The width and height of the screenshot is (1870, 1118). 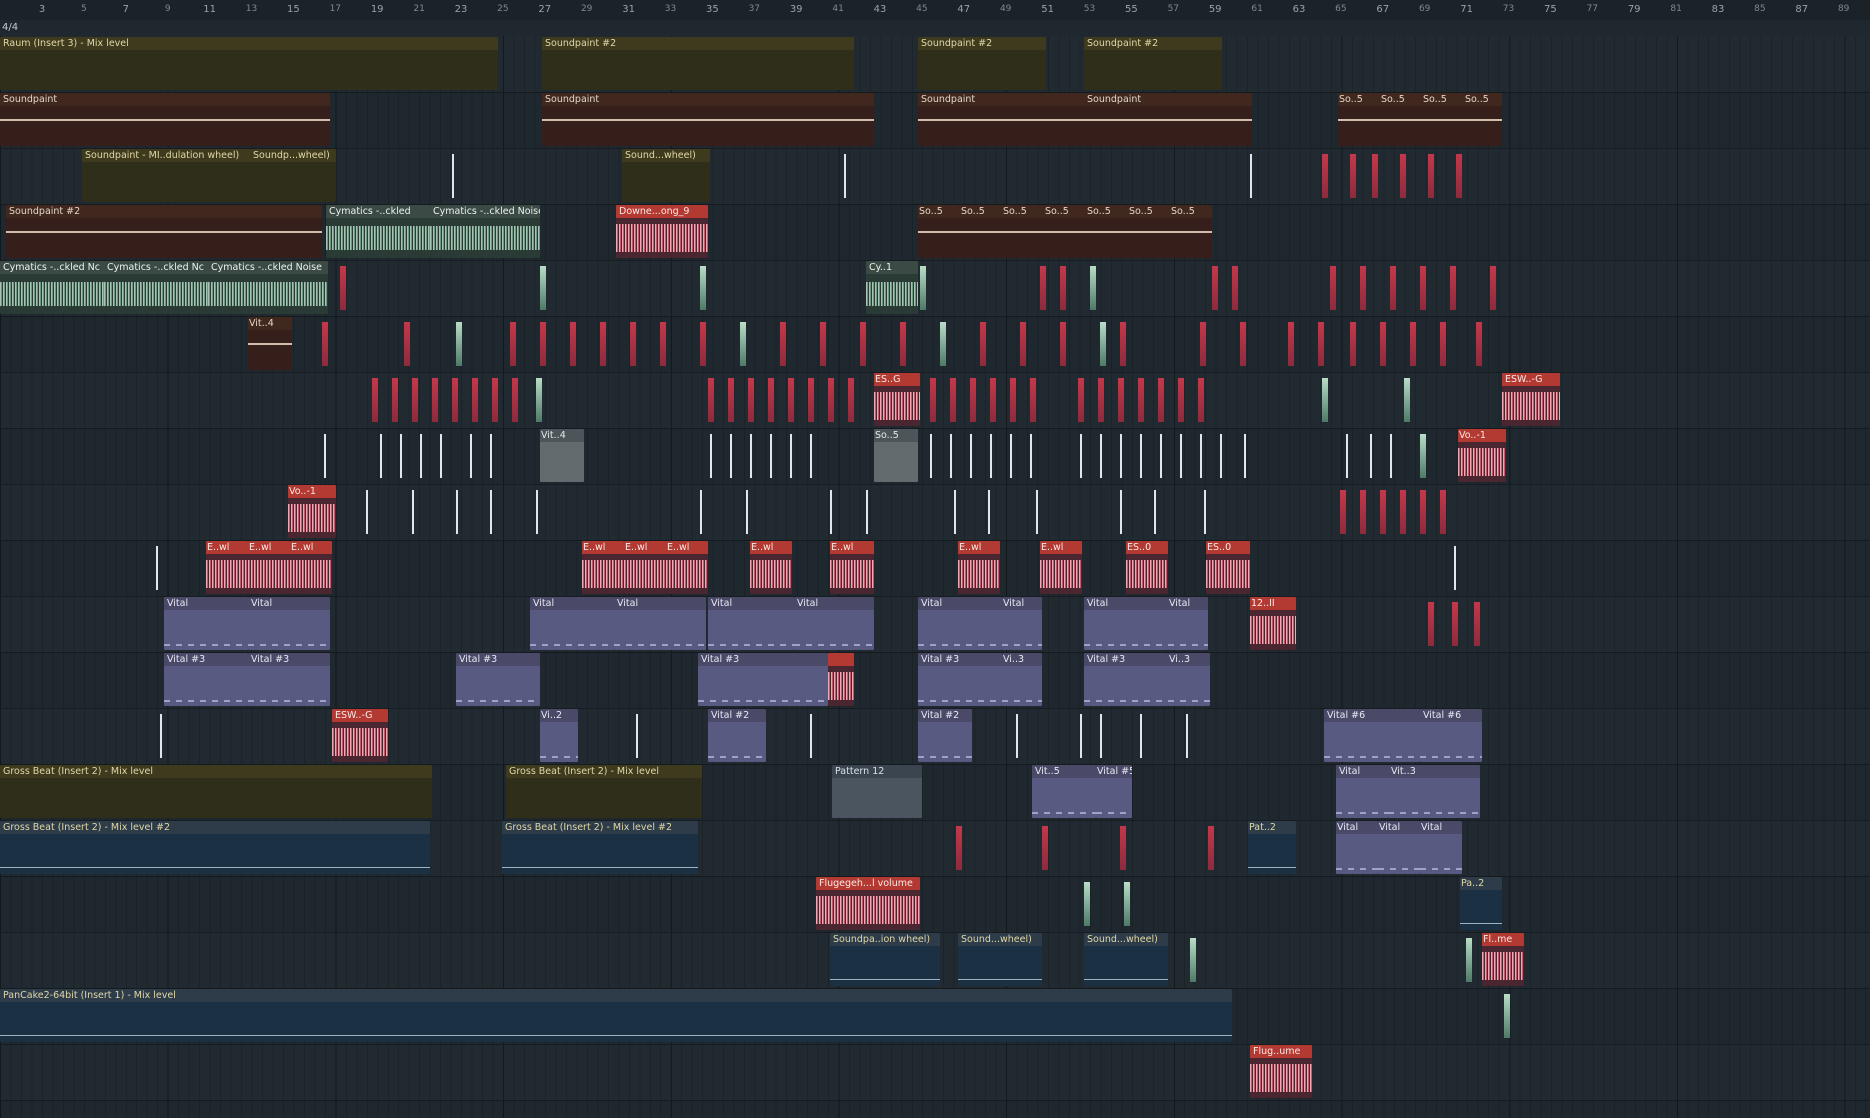 I want to click on playlist-clip: Gross Beat (Insert 2) - Mix level, so click(x=216, y=791).